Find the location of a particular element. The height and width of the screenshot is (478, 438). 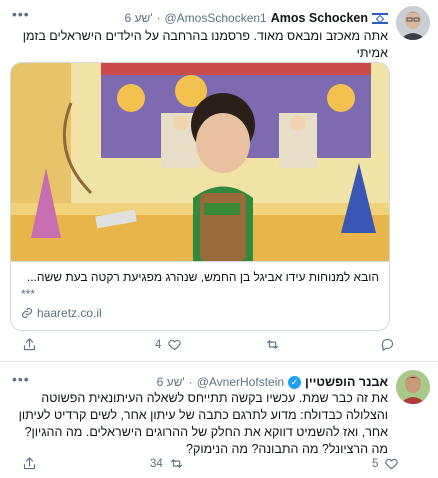

retweet-button is located at coordinates (272, 344).